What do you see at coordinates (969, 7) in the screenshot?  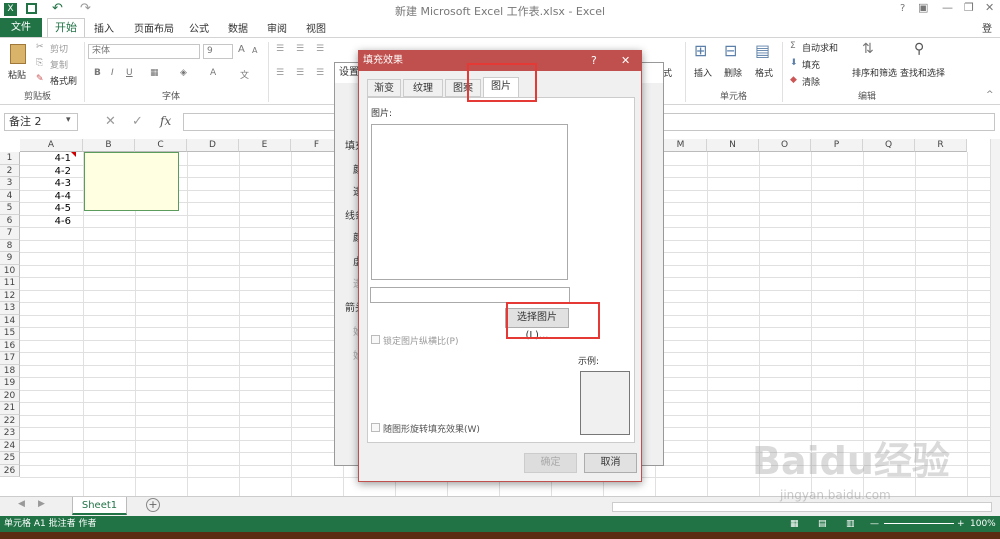 I see `maximize-icon: ❐` at bounding box center [969, 7].